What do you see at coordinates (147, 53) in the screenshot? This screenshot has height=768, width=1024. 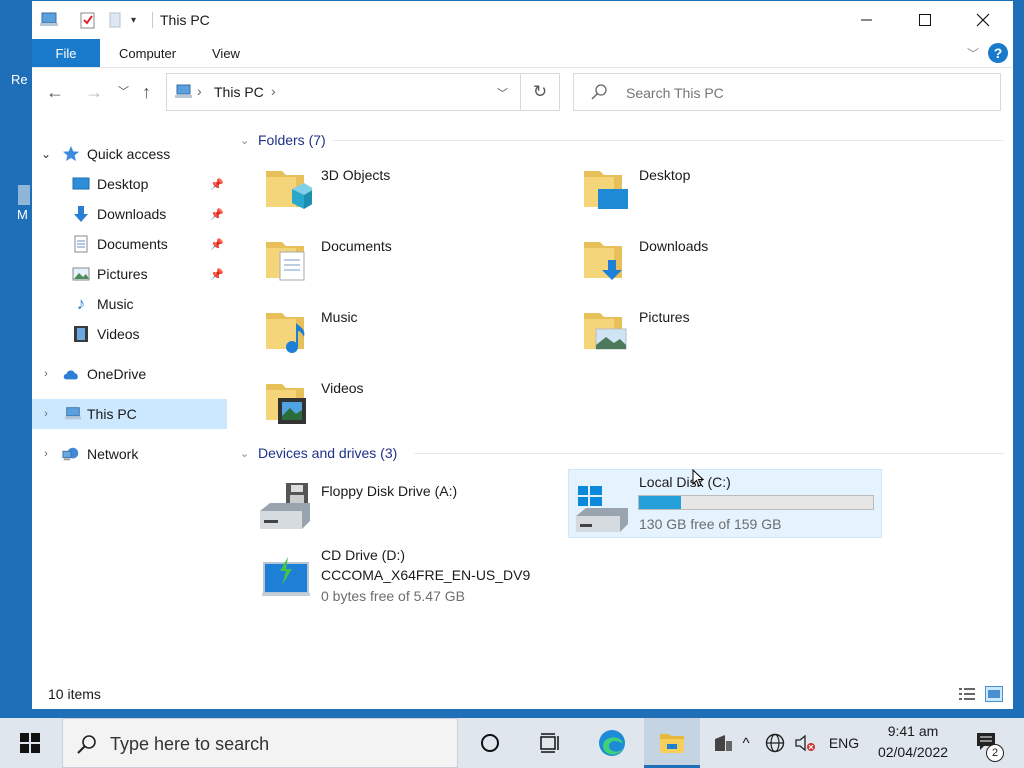 I see `tab-computer: Computer` at bounding box center [147, 53].